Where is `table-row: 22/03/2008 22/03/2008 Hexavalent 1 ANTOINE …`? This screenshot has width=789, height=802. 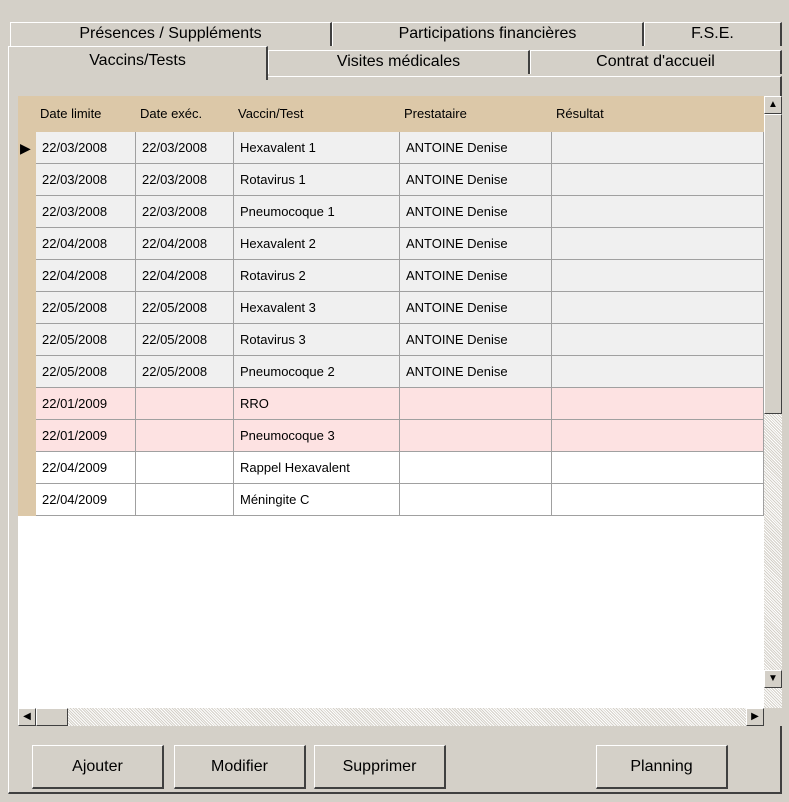
table-row: 22/03/2008 22/03/2008 Hexavalent 1 ANTOINE … is located at coordinates (400, 148).